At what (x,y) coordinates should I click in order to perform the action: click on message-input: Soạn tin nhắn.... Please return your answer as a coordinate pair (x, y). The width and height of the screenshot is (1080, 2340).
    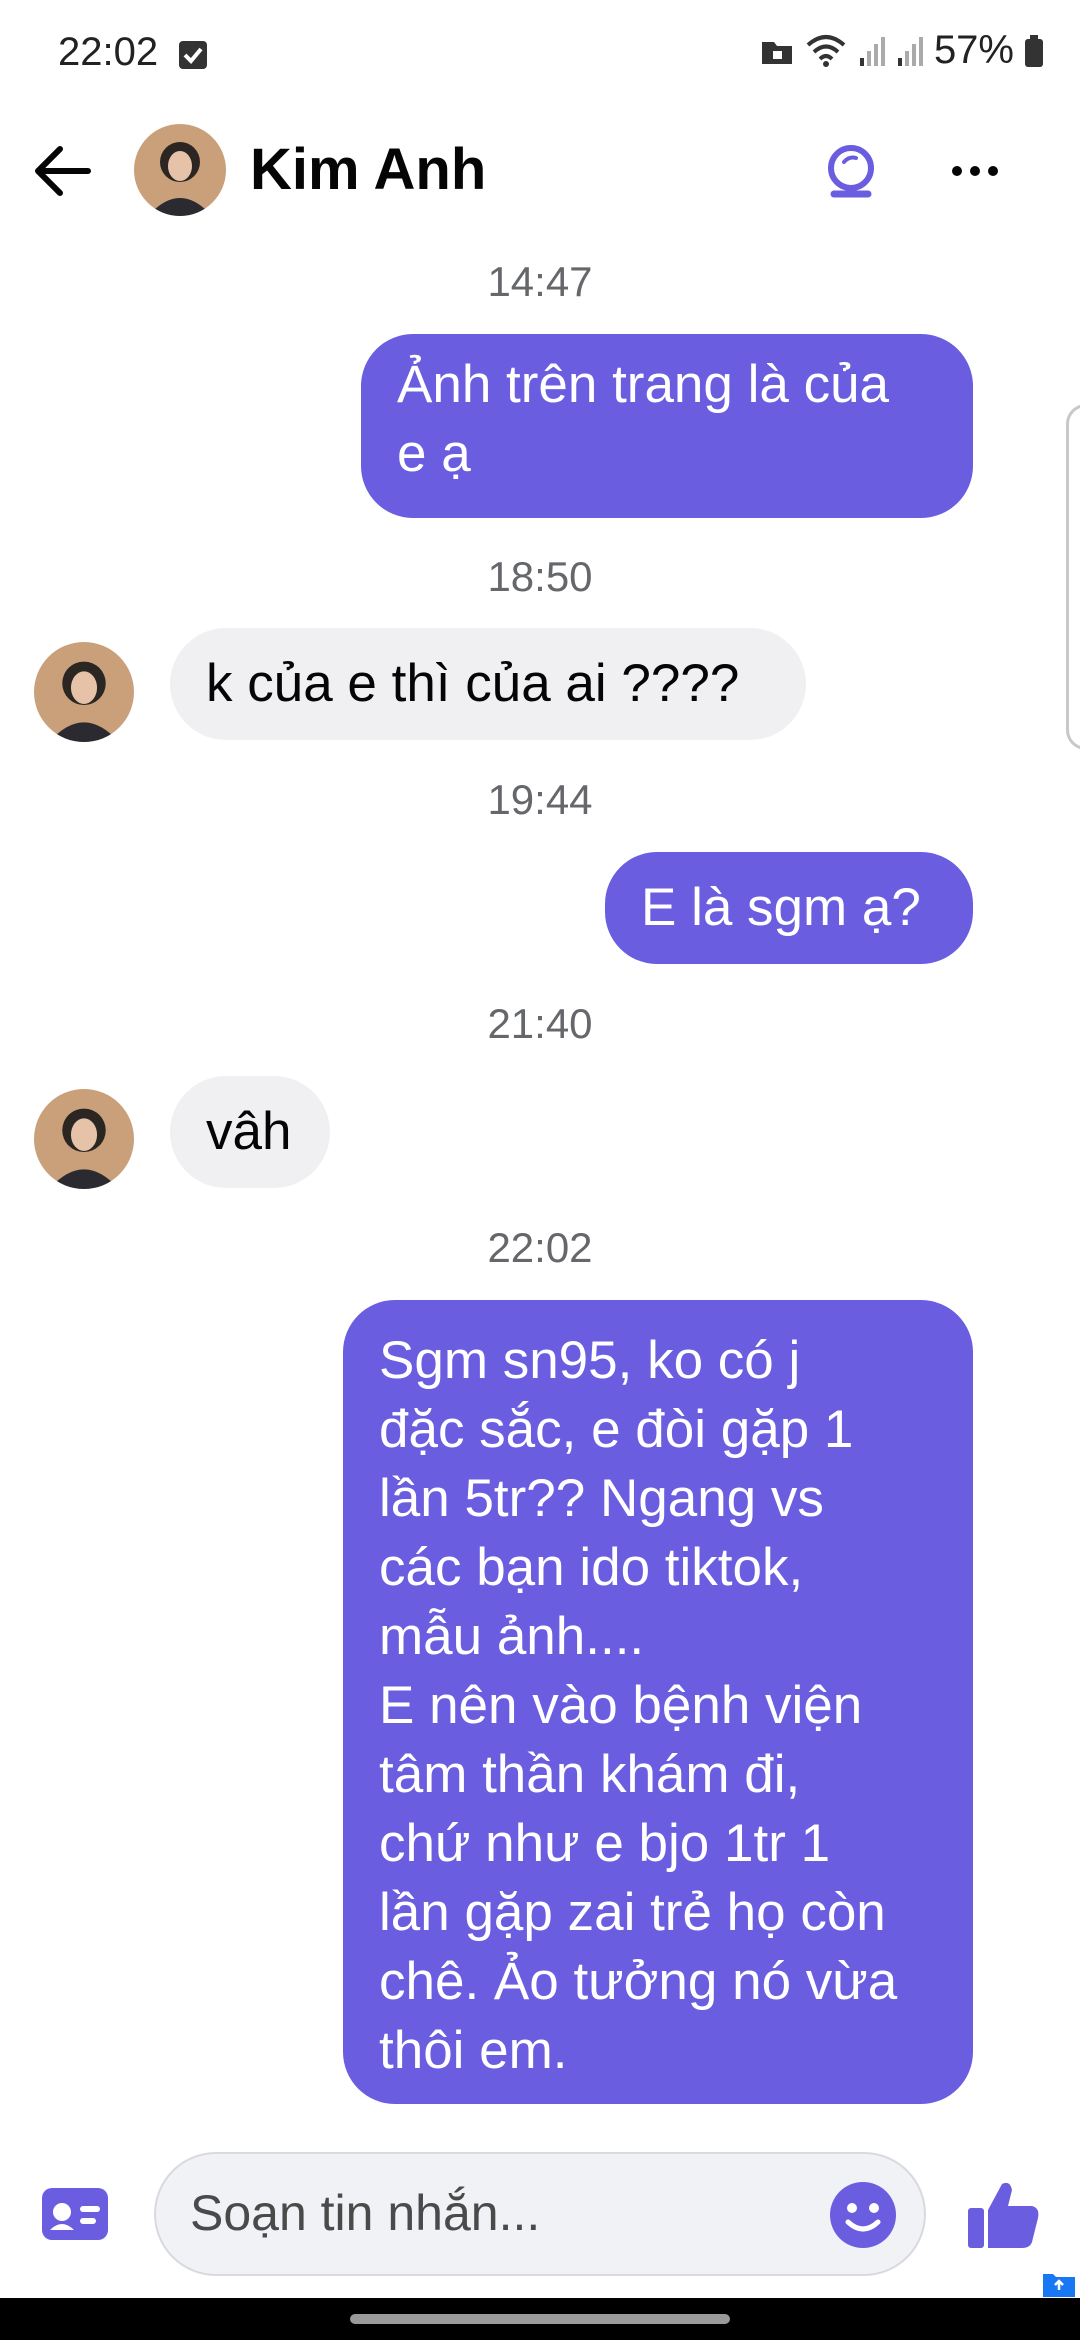
    Looking at the image, I should click on (540, 2214).